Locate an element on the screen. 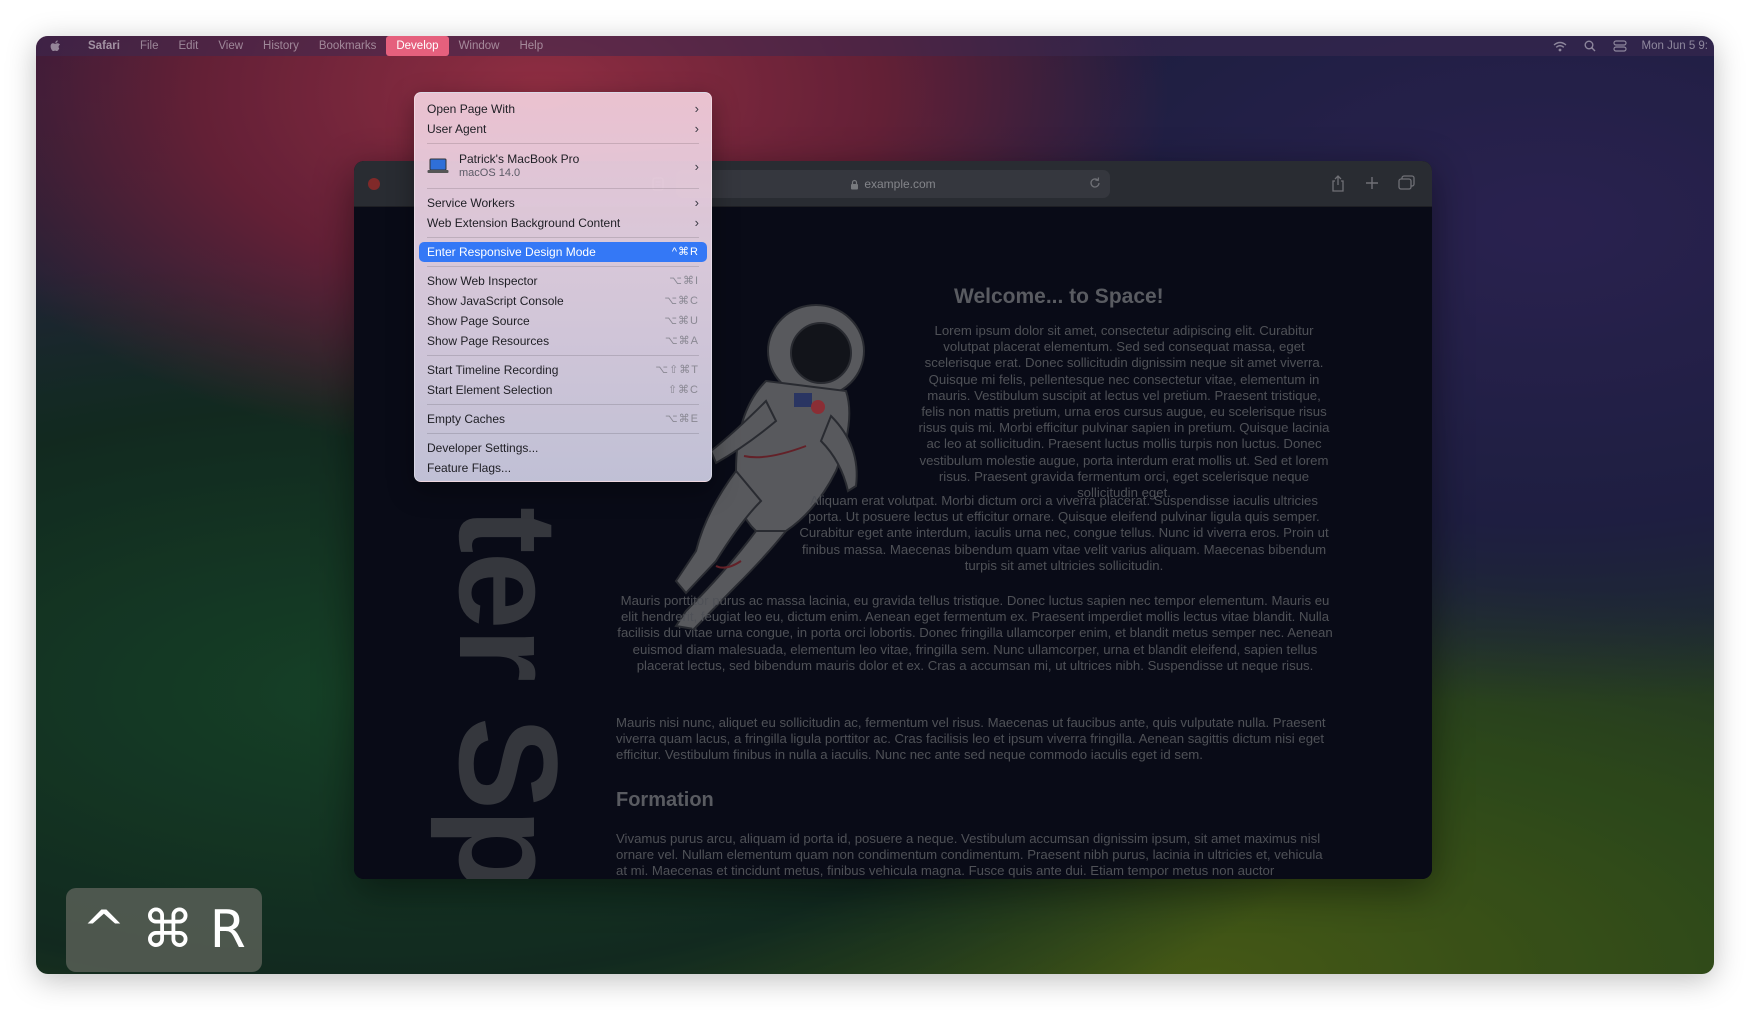 This screenshot has height=1010, width=1750. menubar-clock: Mon Jun 5 9: is located at coordinates (1675, 46).